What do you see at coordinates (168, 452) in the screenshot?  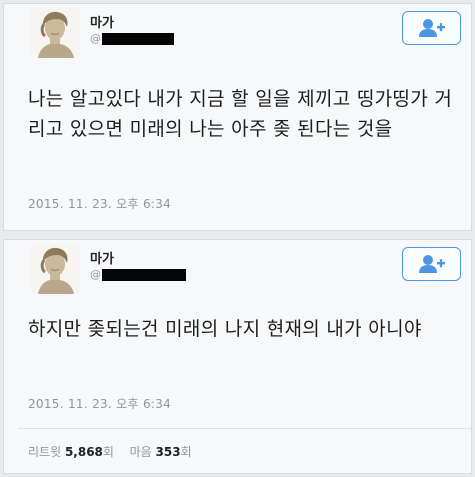 I see `like-count: 353` at bounding box center [168, 452].